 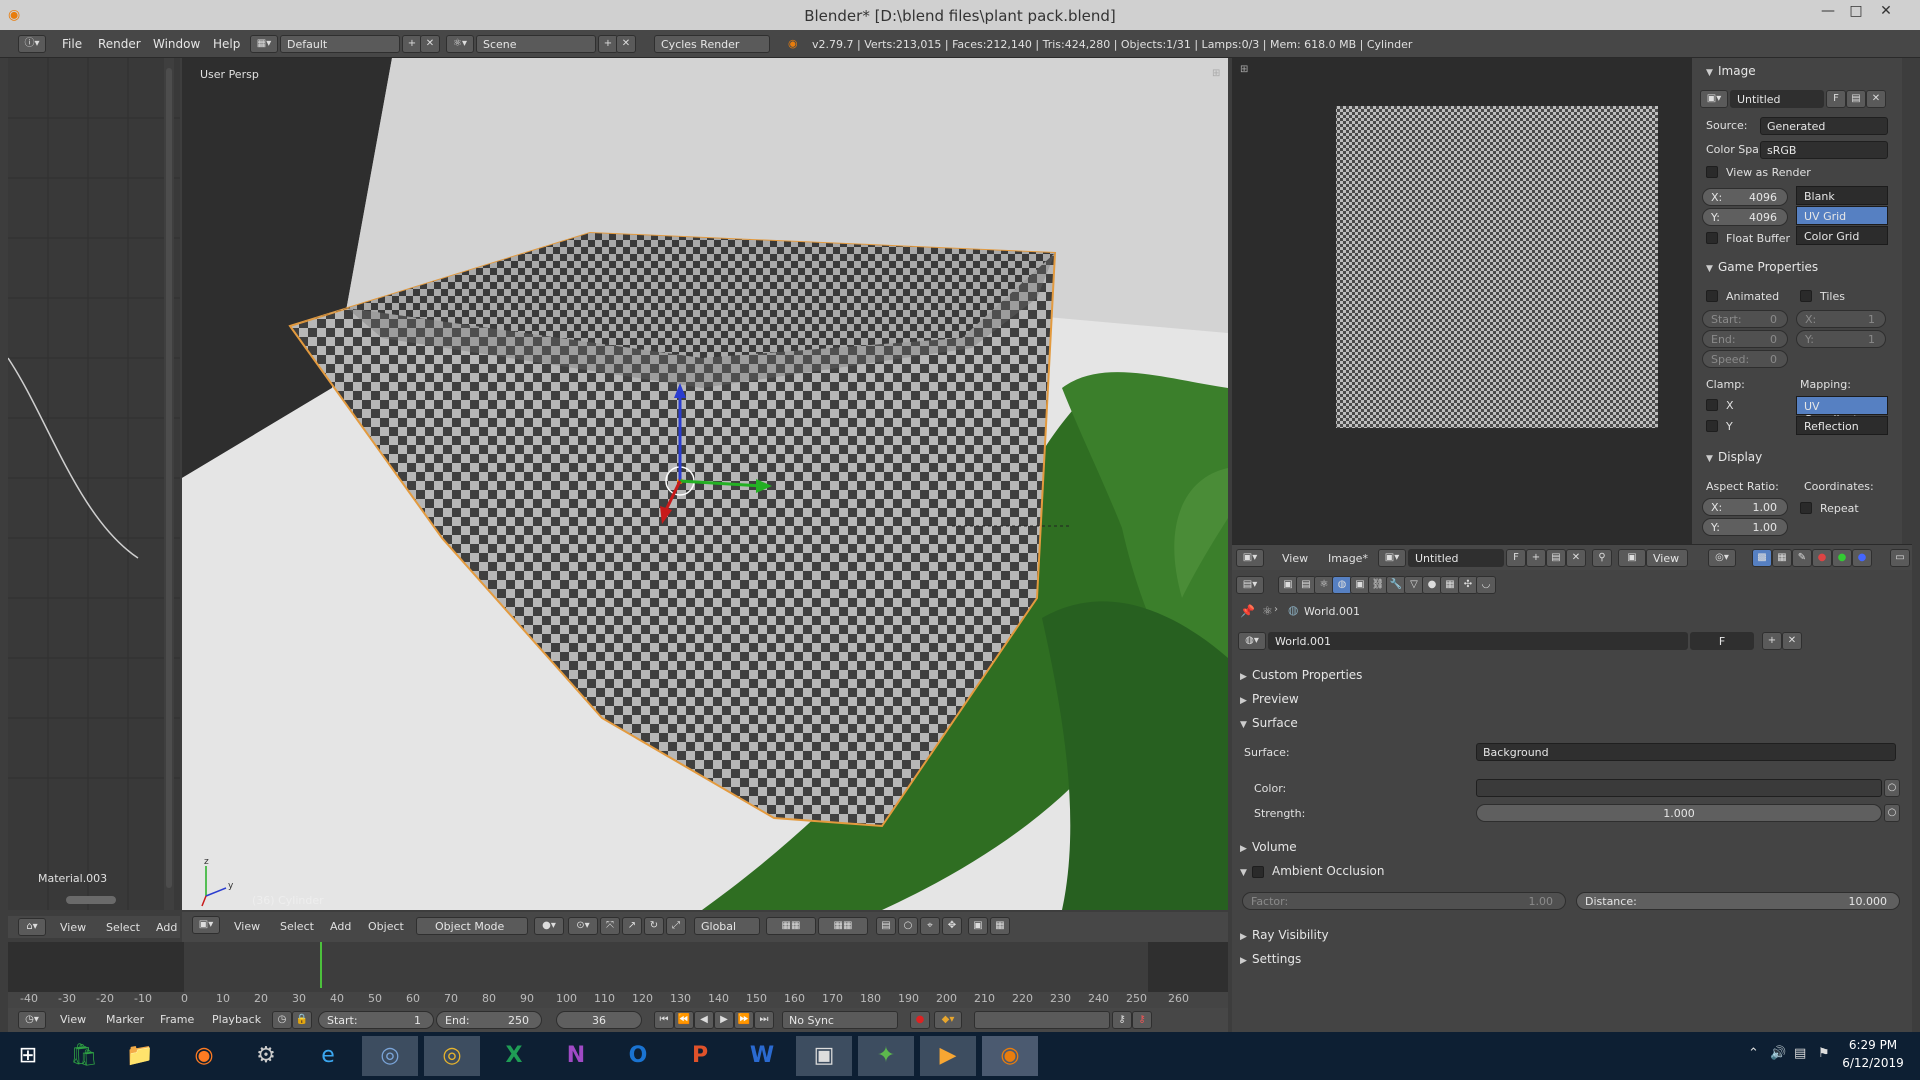 What do you see at coordinates (32, 927) in the screenshot?
I see `editor-type-icon: ⌂▾` at bounding box center [32, 927].